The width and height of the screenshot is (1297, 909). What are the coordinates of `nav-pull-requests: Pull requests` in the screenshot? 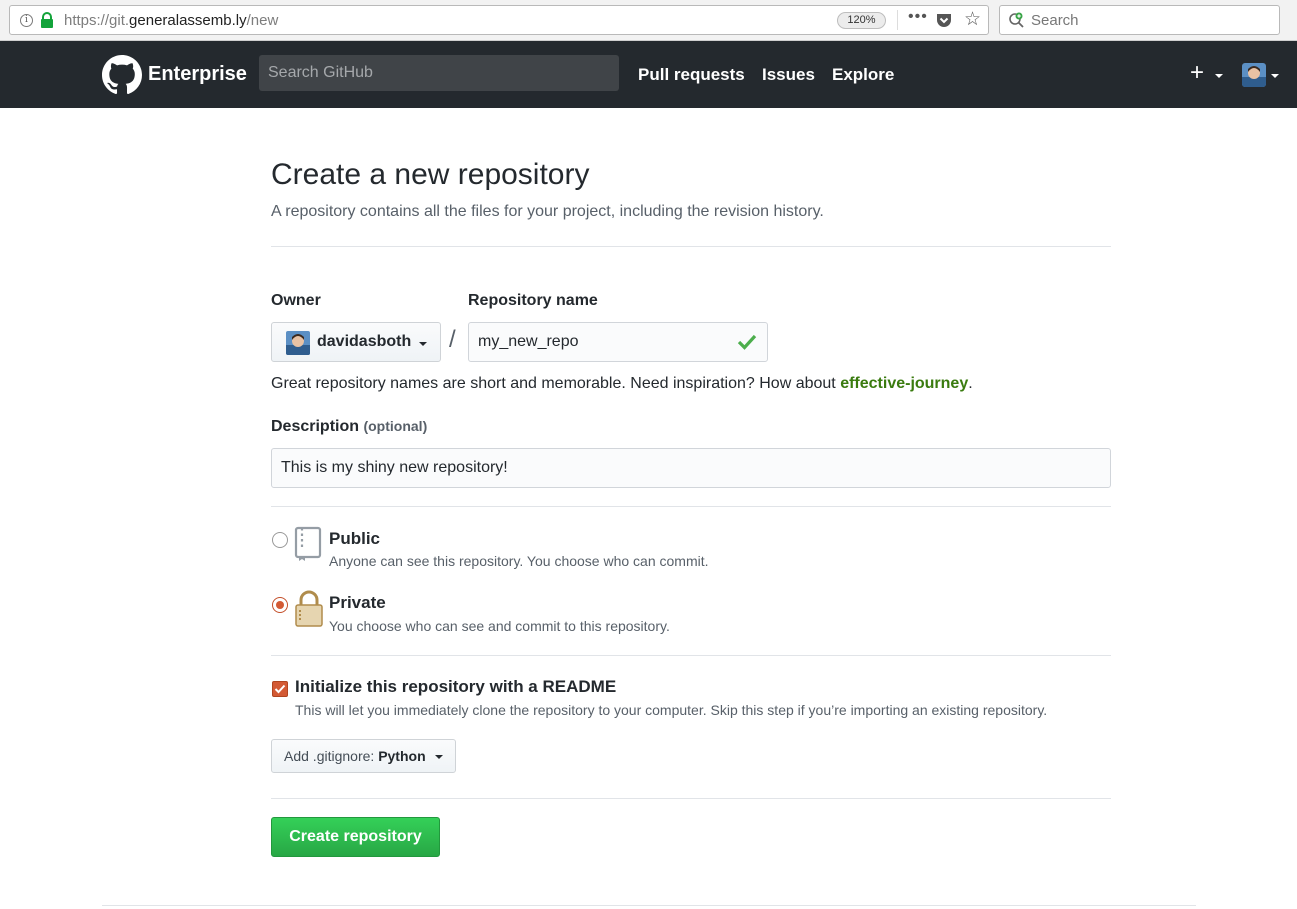 It's located at (691, 75).